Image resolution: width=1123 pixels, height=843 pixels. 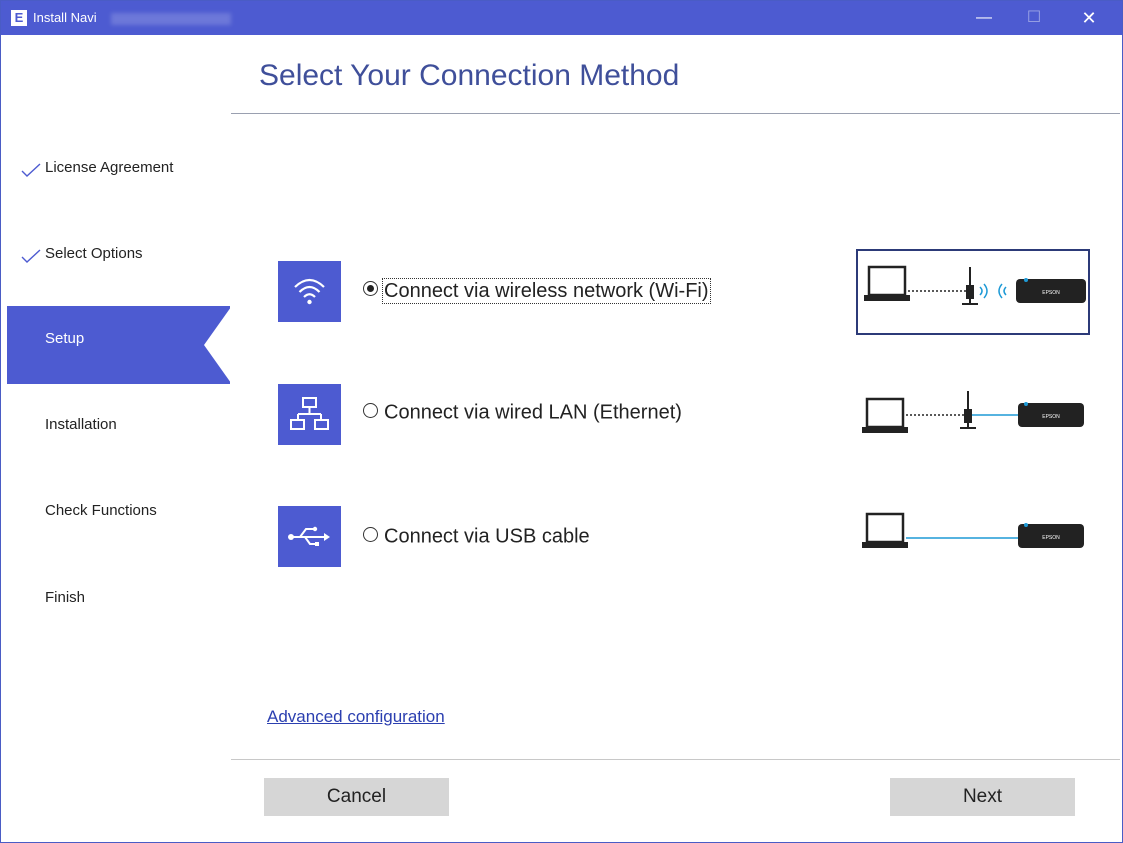 I want to click on step-label: Finish, so click(x=65, y=597).